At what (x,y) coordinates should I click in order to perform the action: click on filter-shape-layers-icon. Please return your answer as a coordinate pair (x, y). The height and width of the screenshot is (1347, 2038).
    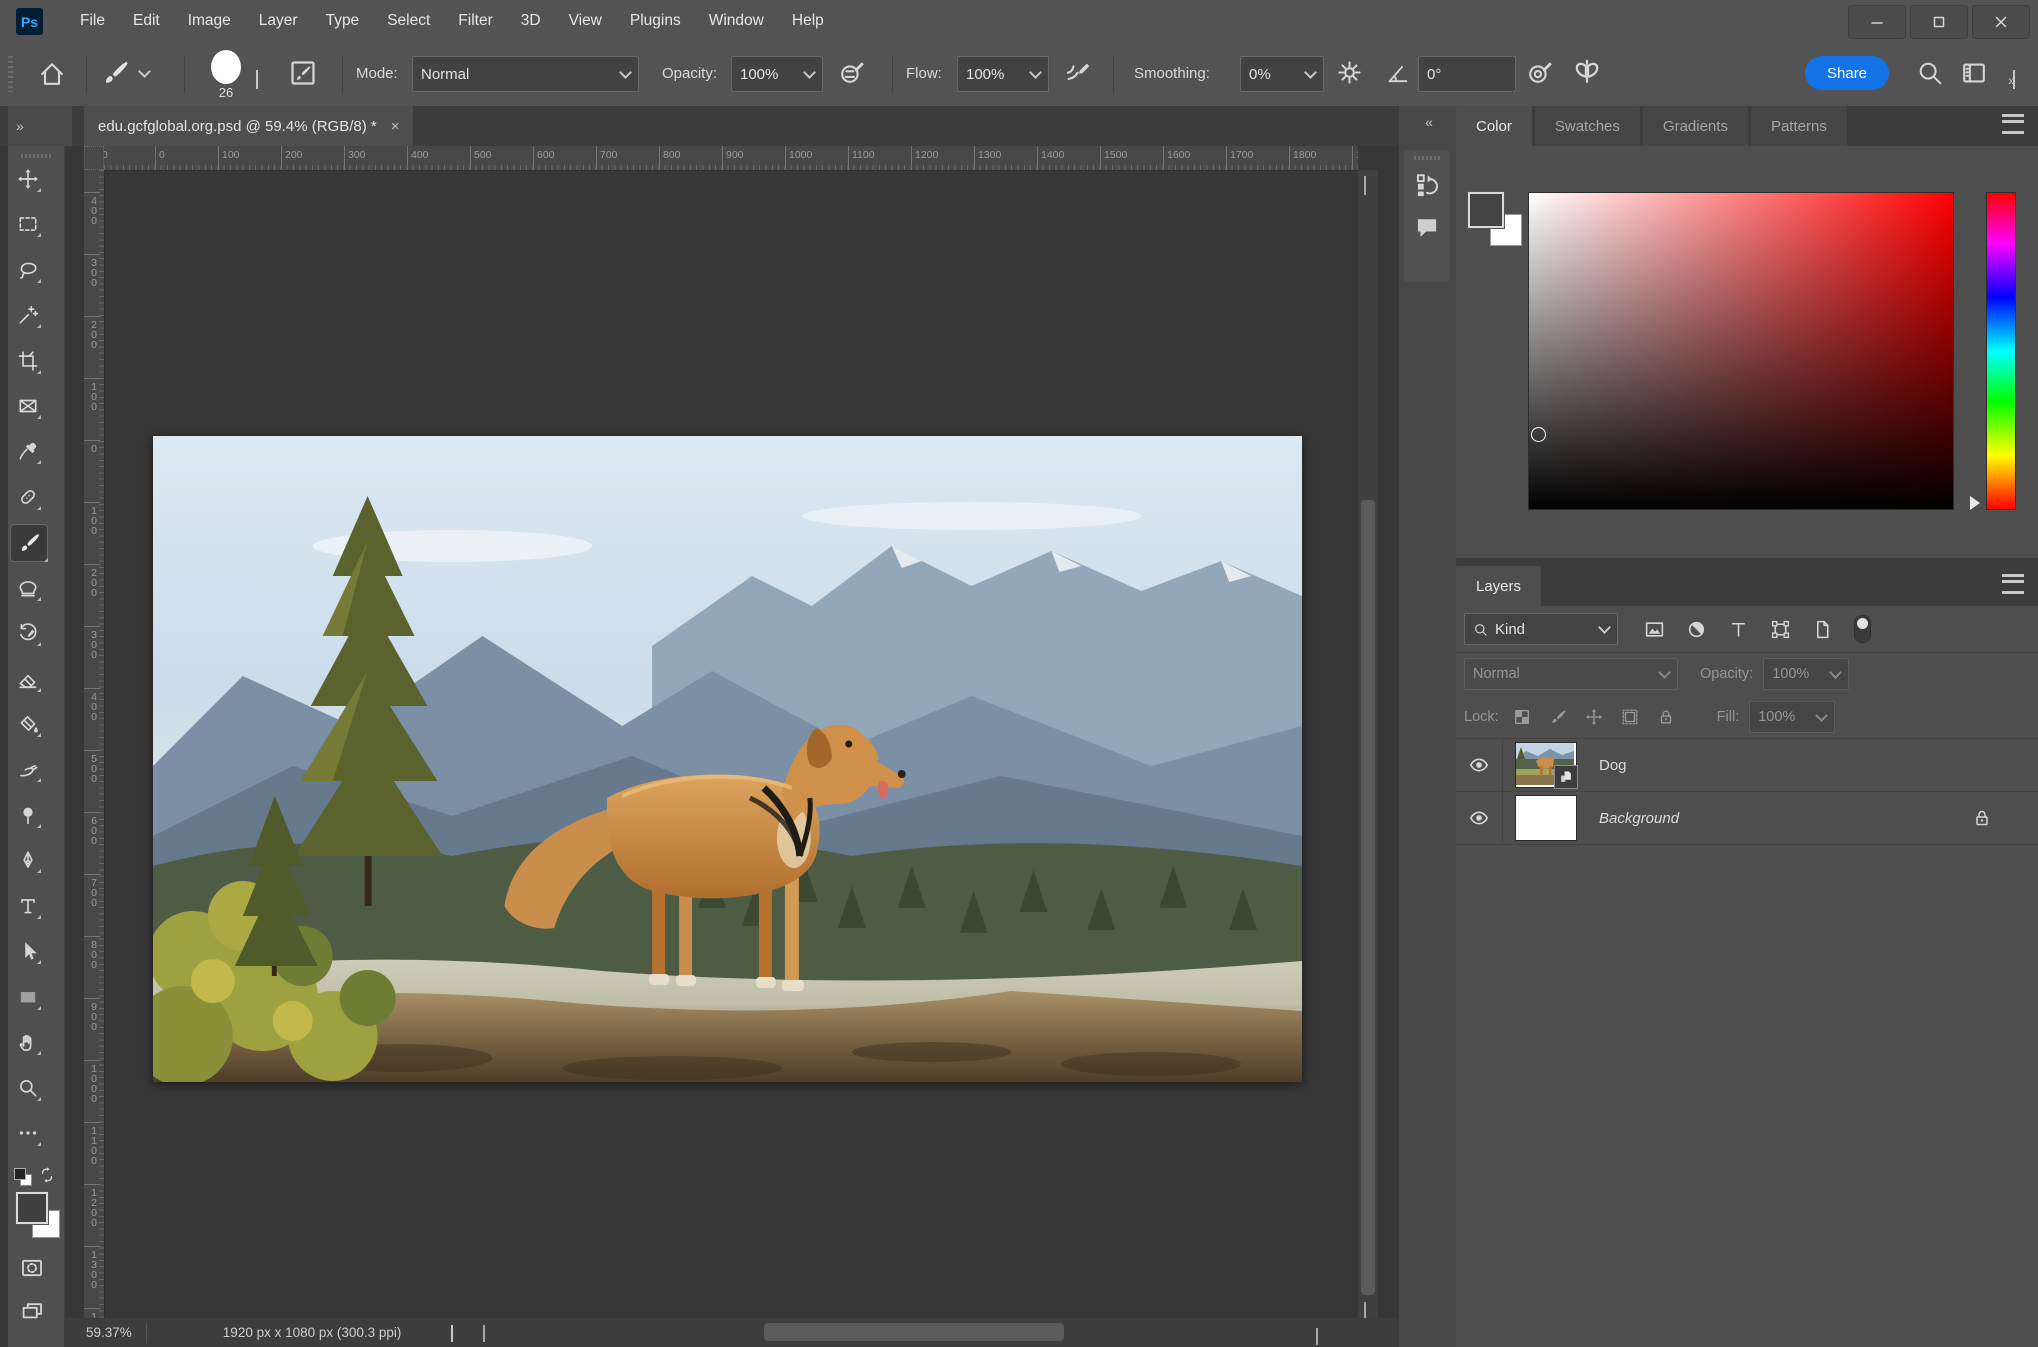
    Looking at the image, I should click on (1780, 629).